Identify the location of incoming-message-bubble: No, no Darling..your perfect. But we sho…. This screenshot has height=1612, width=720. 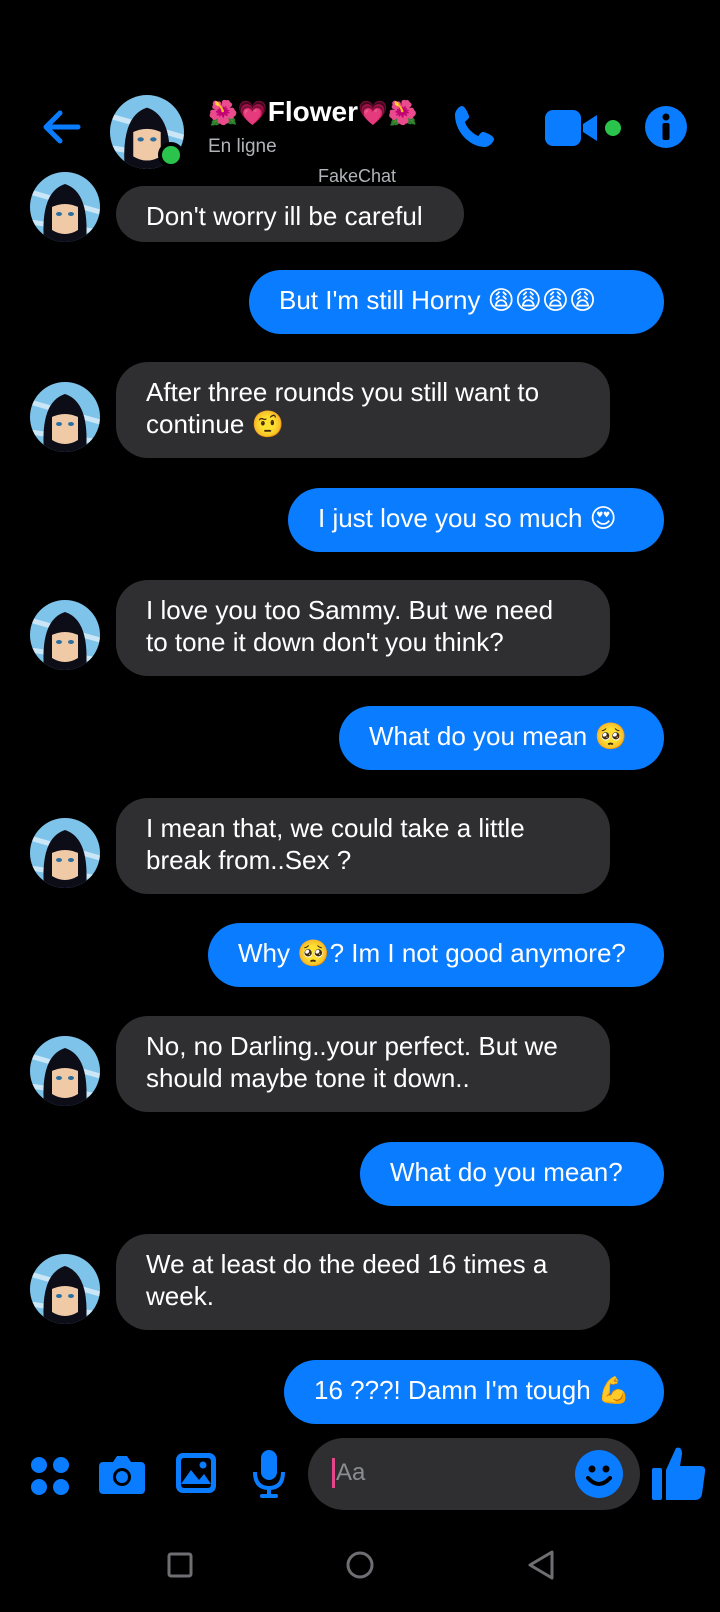
(363, 1064).